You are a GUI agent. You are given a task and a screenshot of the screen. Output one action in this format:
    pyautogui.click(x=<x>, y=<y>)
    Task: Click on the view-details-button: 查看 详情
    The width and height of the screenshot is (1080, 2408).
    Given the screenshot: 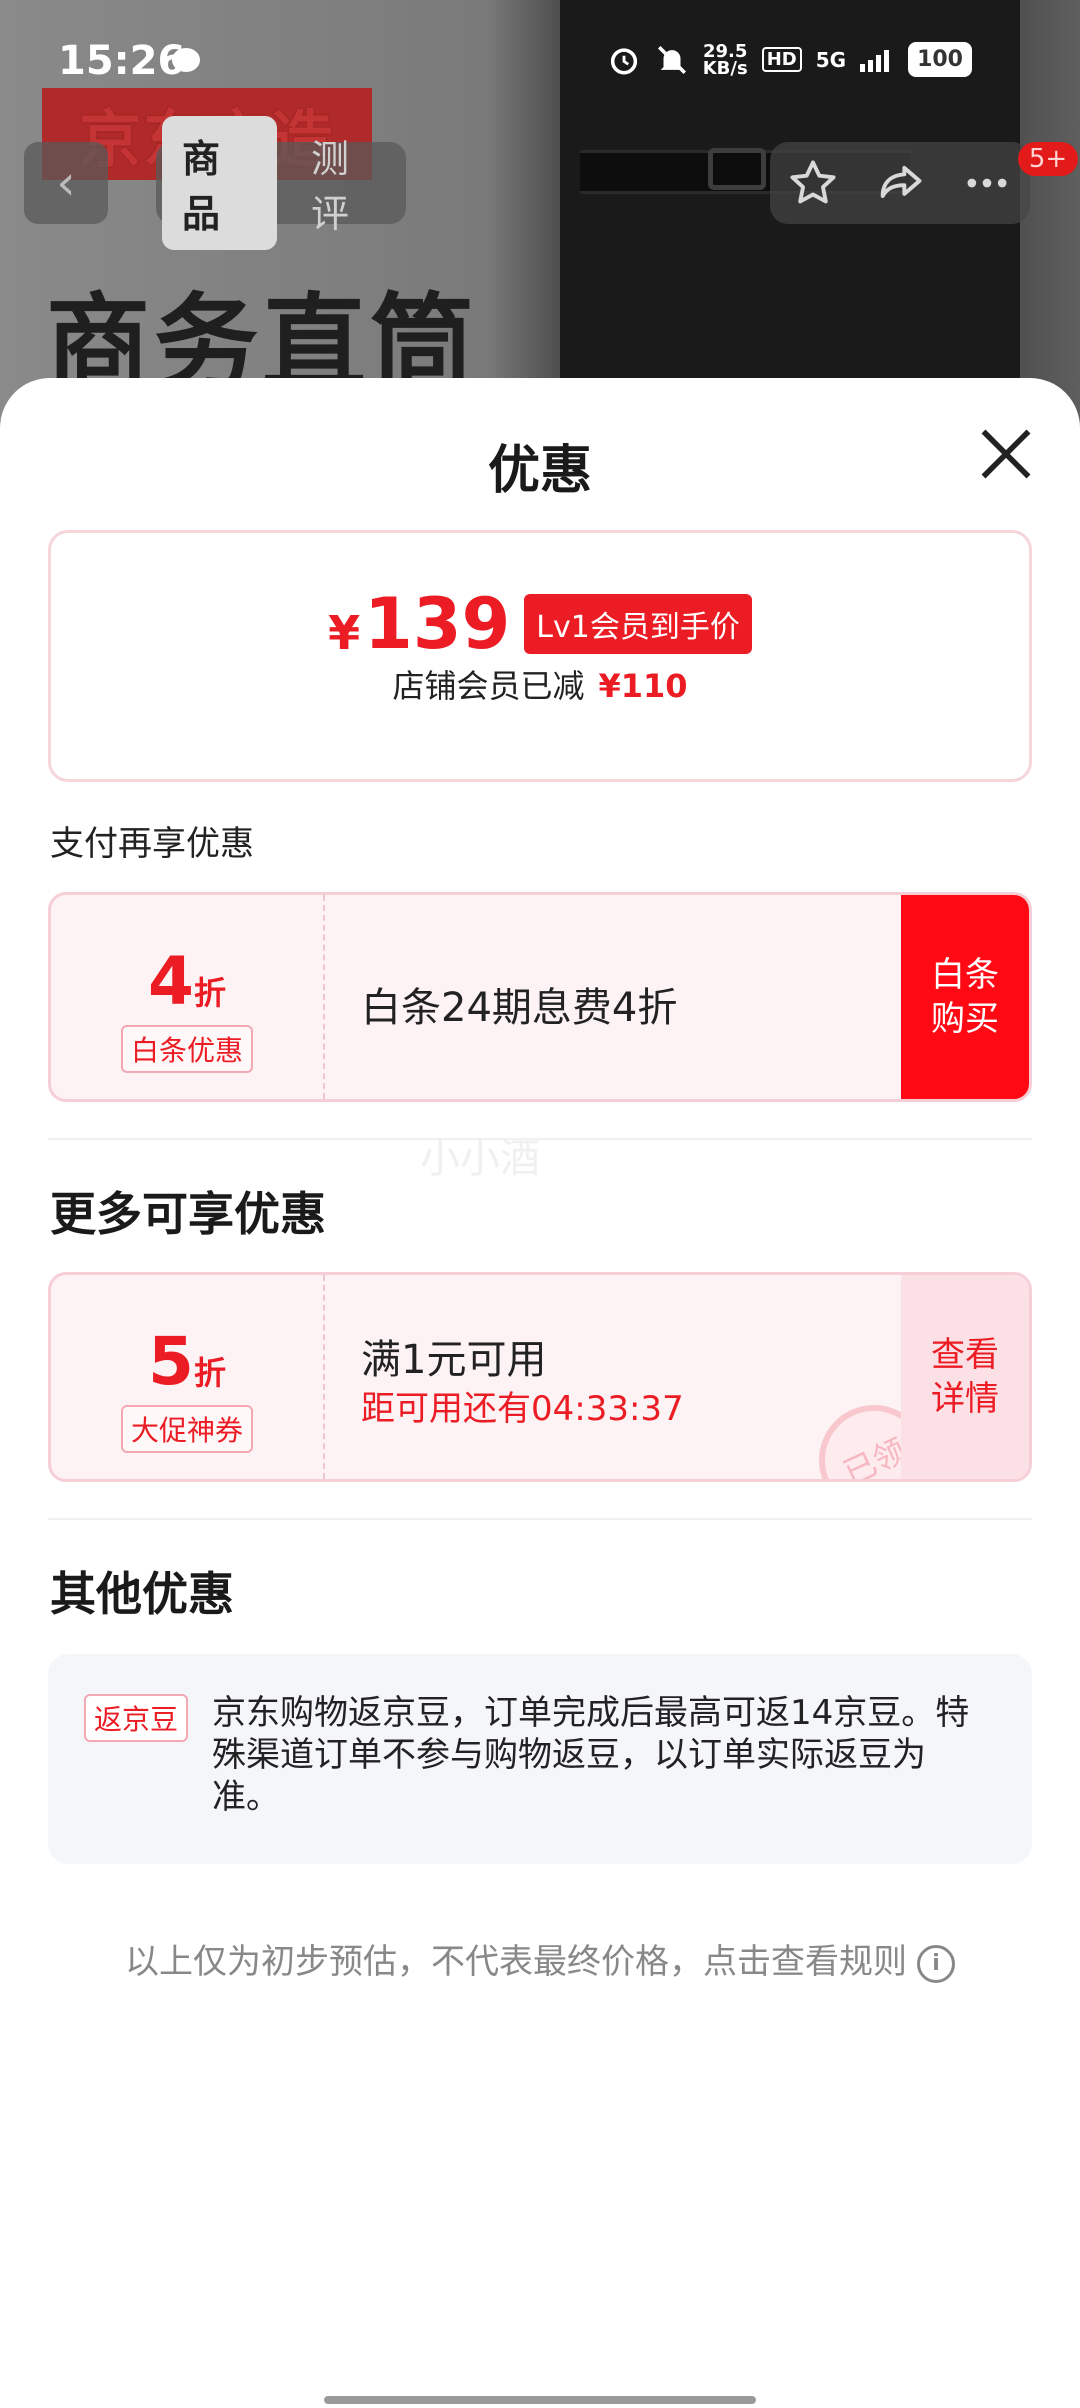 What is the action you would take?
    pyautogui.click(x=965, y=1377)
    